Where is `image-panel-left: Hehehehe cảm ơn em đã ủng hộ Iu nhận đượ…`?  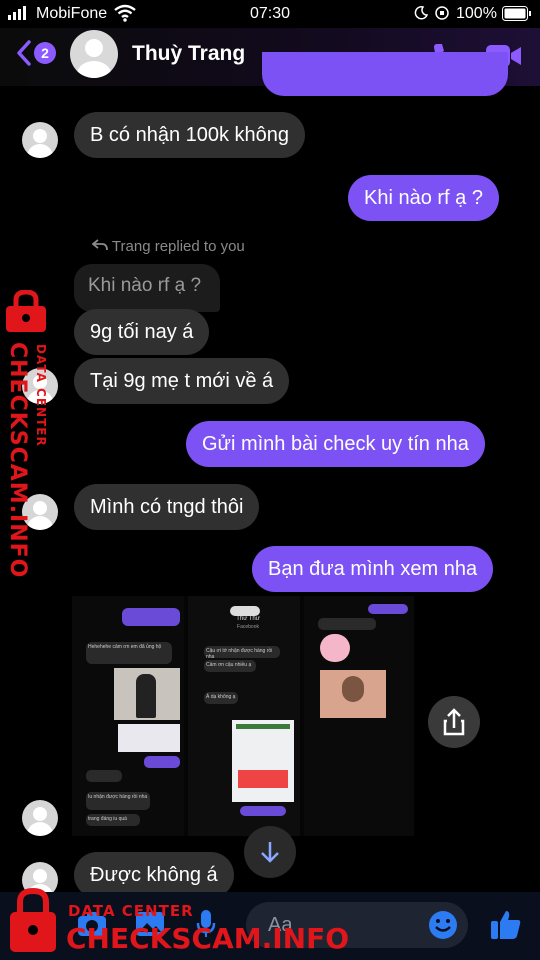 image-panel-left: Hehehehe cảm ơn em đã ủng hộ Iu nhận đượ… is located at coordinates (128, 716).